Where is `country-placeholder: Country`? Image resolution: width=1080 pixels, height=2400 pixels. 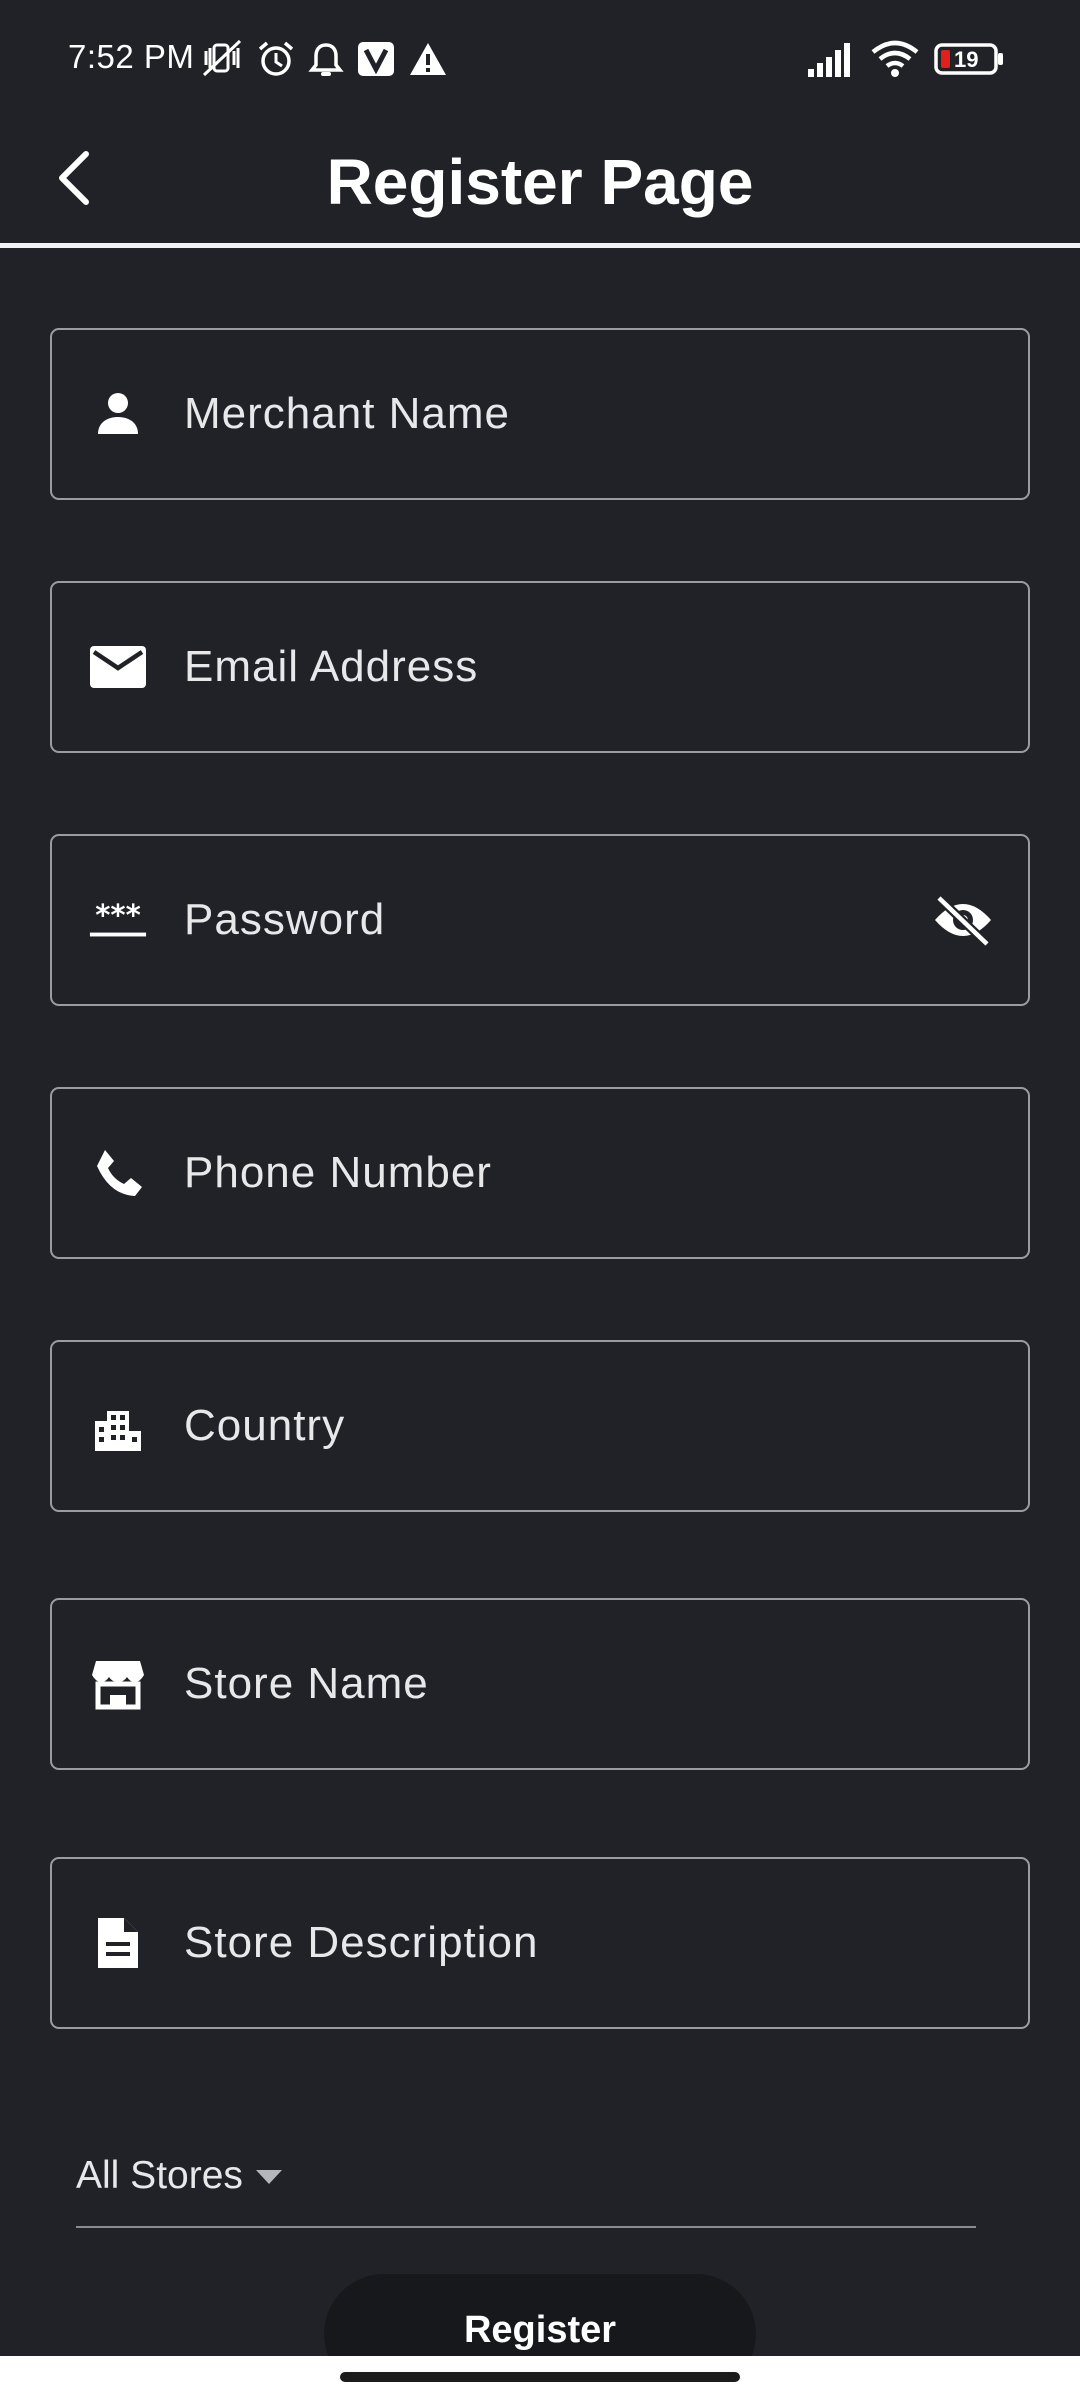 country-placeholder: Country is located at coordinates (265, 1425).